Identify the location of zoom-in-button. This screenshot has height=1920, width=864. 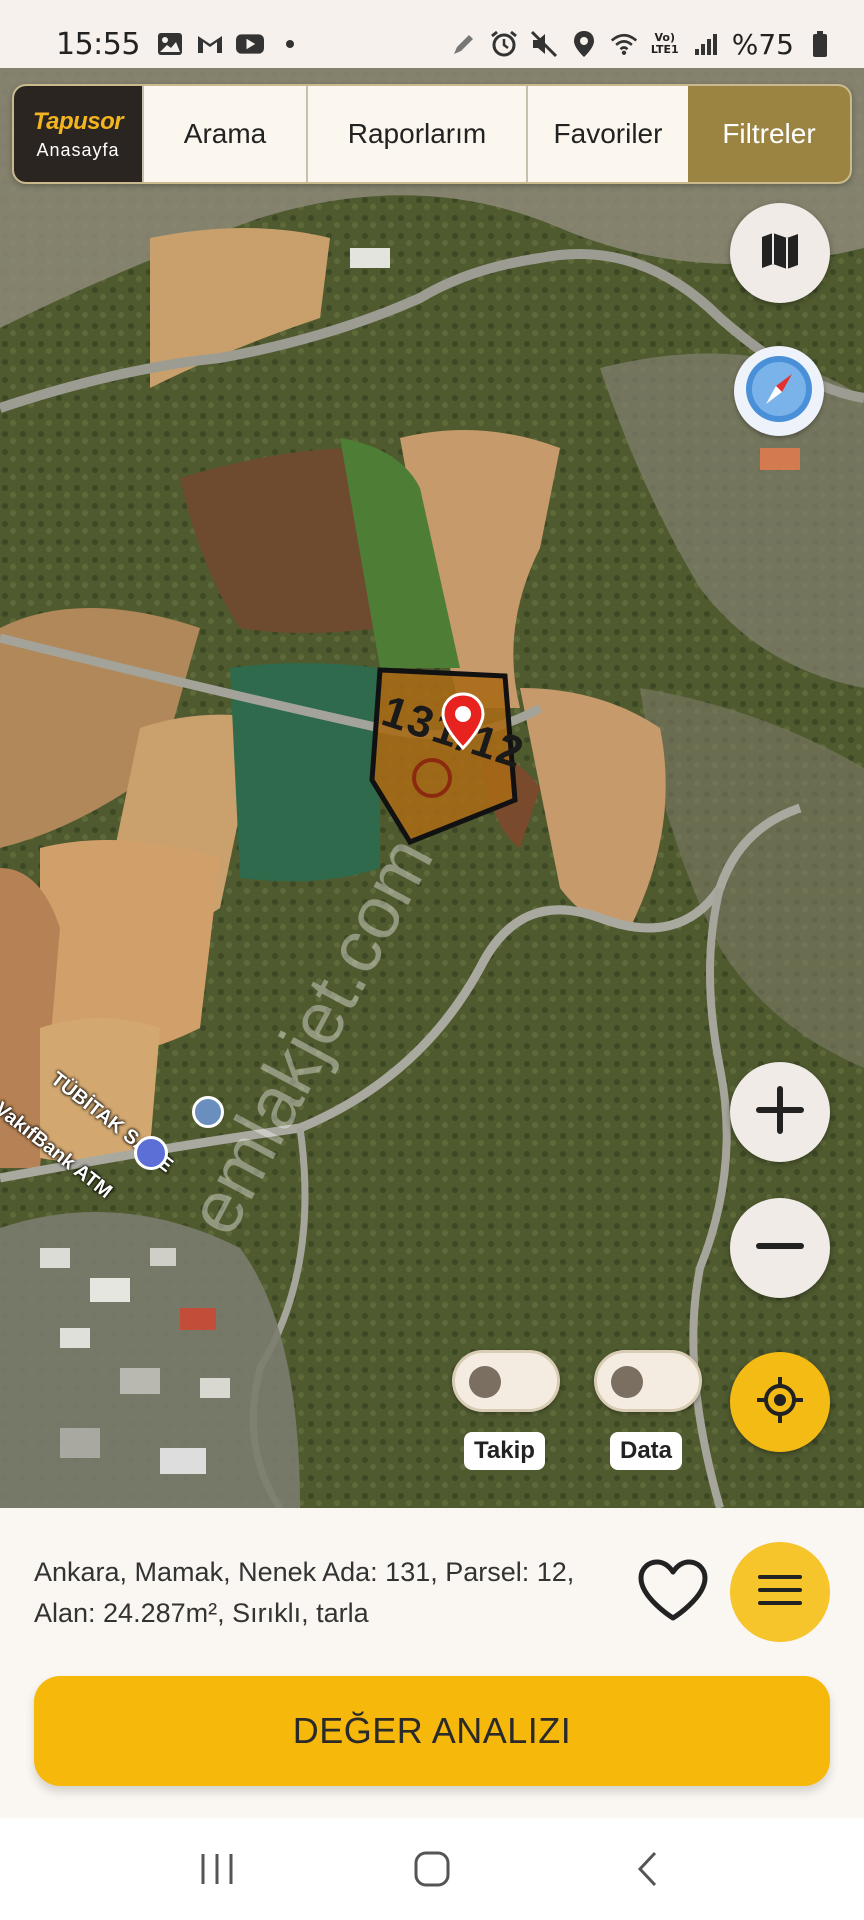
(780, 1112).